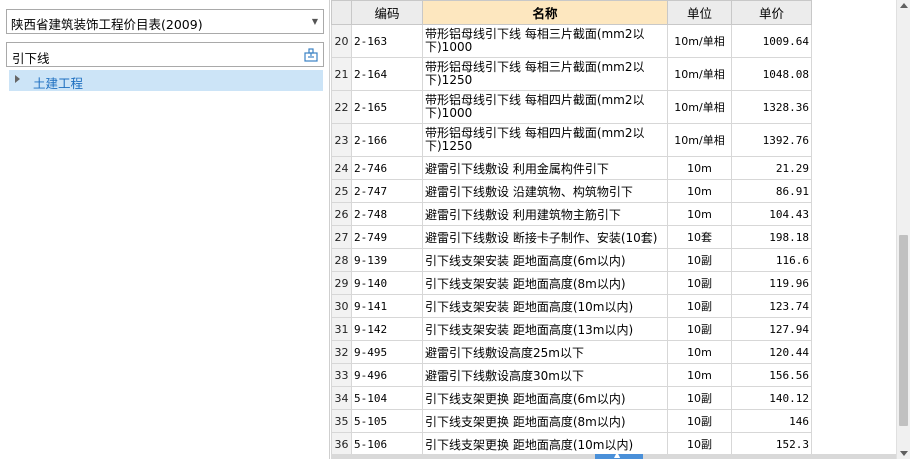  I want to click on table-row: 25 2-747 避雷引下线敷设 沿建筑物、构筑物引下 10m 86.91, so click(571, 191).